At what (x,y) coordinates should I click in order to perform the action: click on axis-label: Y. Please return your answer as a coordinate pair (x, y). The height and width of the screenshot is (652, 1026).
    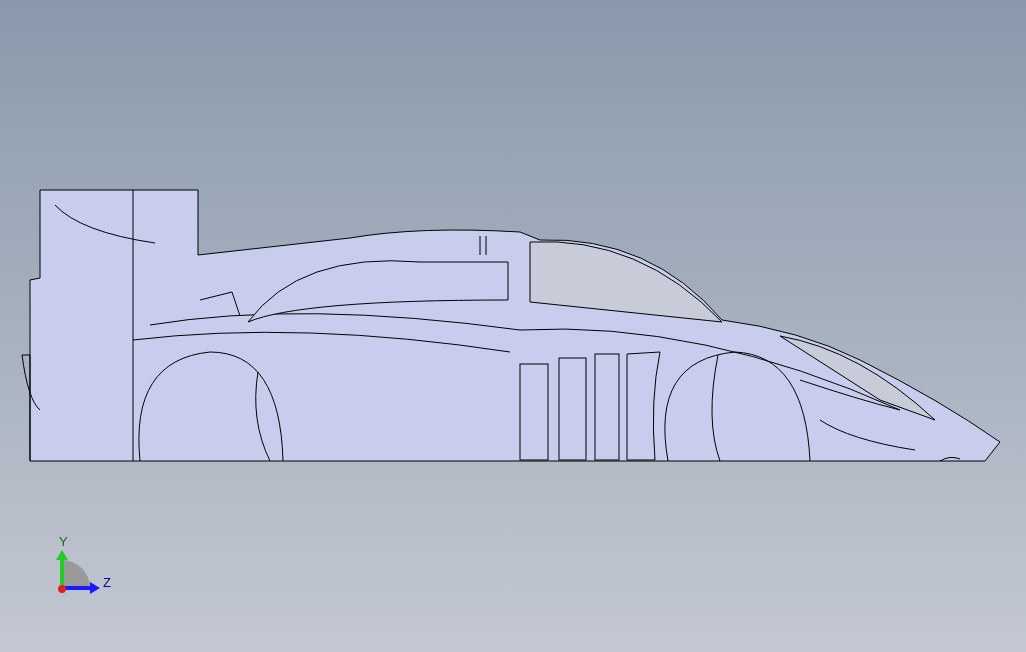
    Looking at the image, I should click on (63, 541).